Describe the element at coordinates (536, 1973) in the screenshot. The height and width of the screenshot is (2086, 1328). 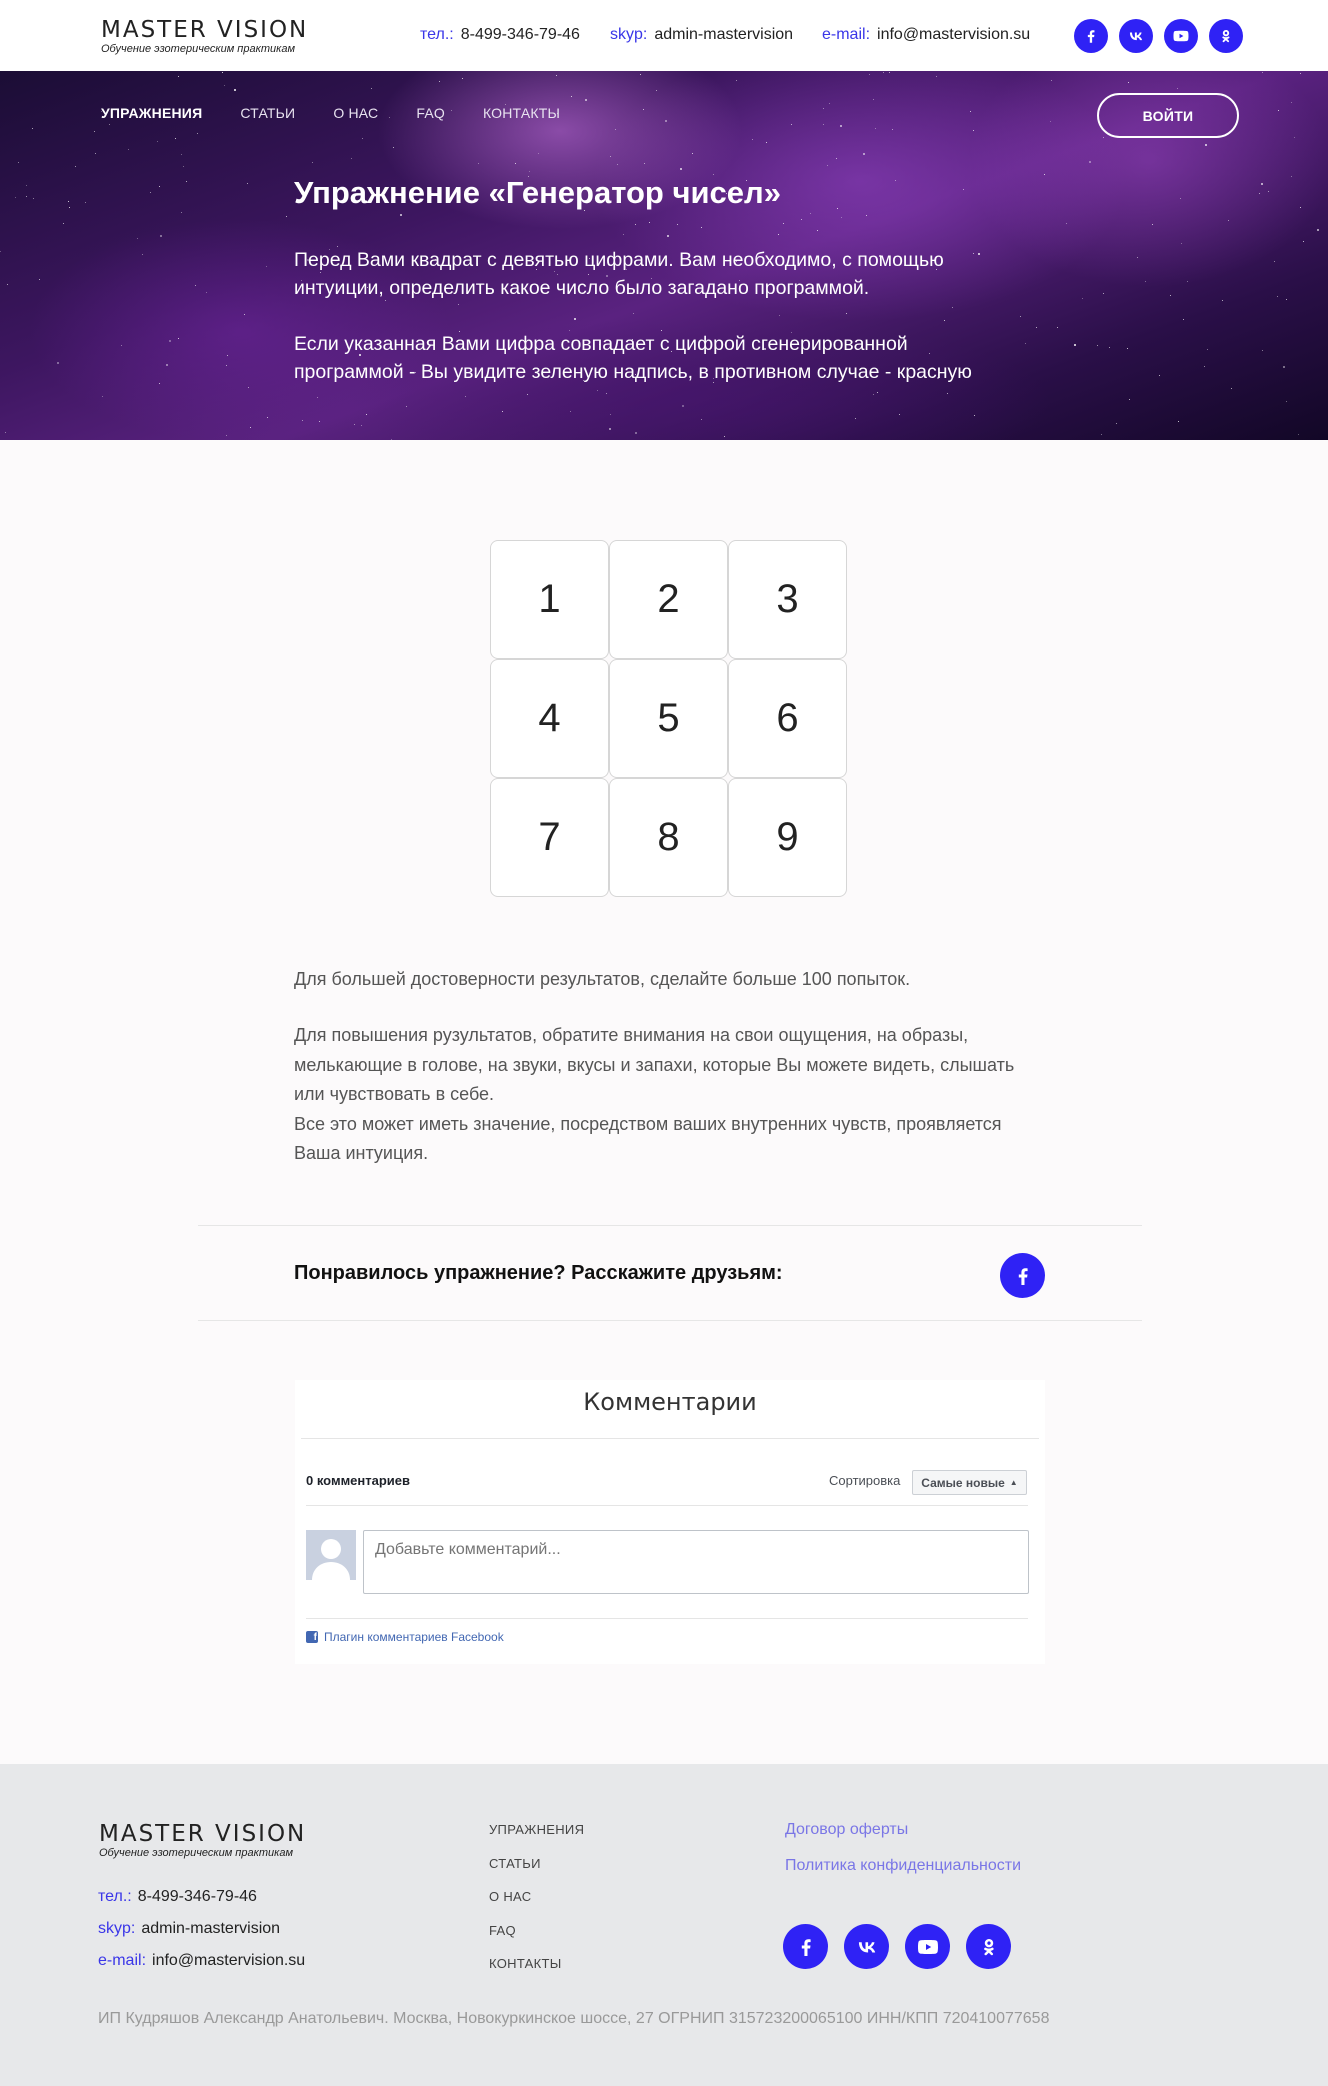
I see `footer-nav-contacts: КОНТАКТЫ` at that location.